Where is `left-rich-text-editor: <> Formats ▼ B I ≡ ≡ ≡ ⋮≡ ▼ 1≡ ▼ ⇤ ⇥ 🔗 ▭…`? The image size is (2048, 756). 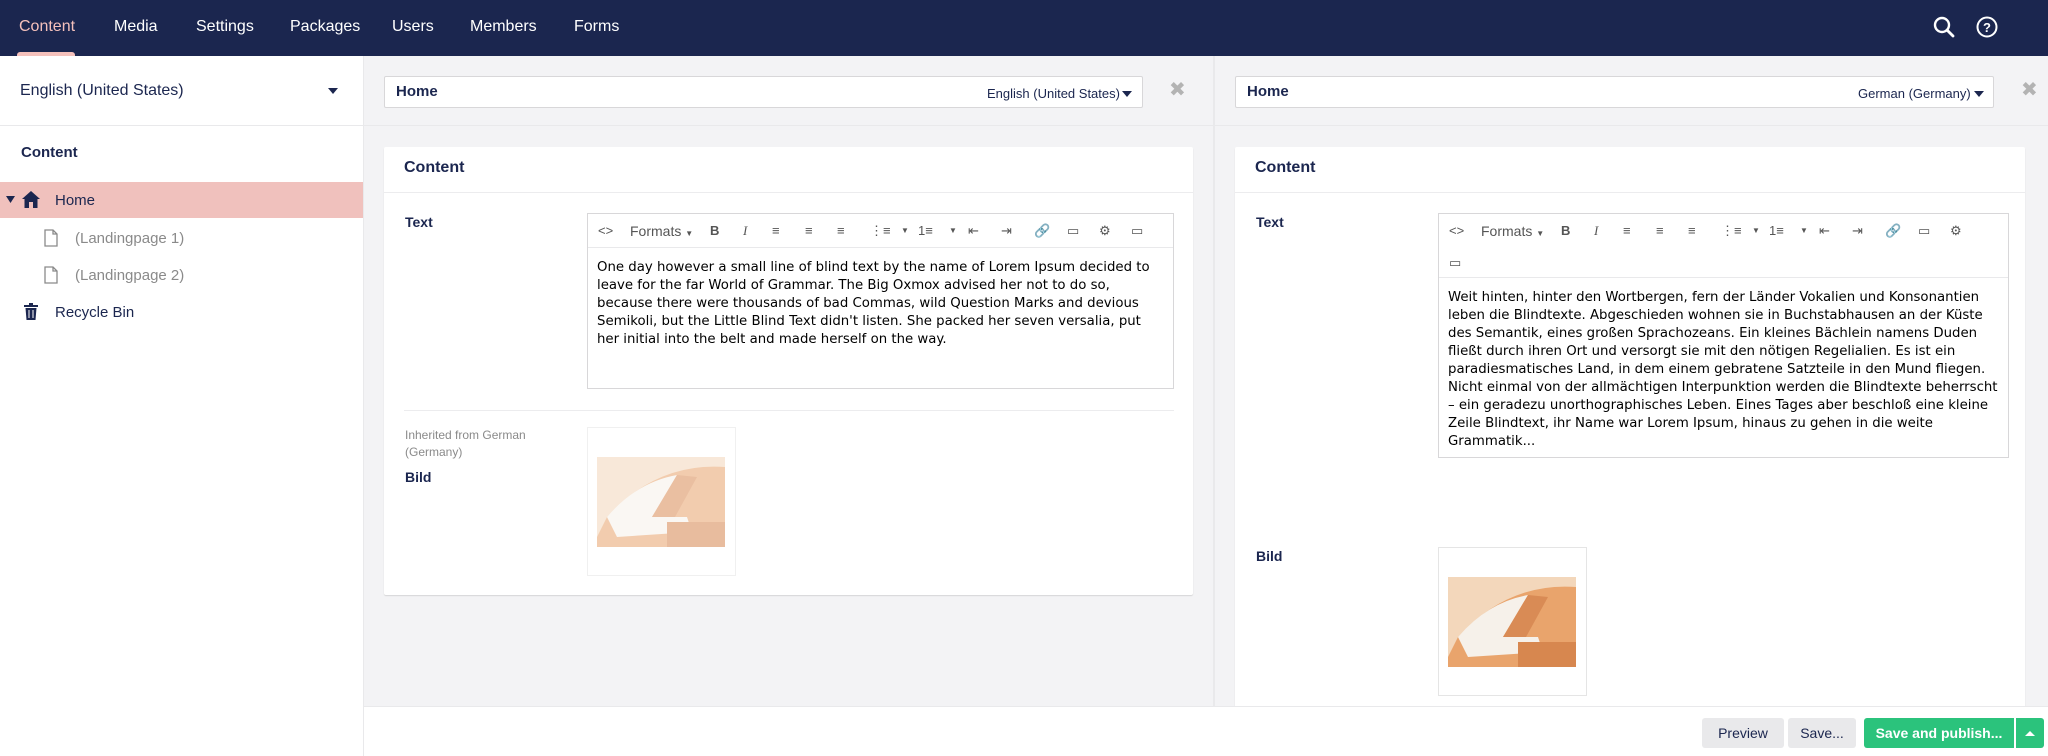 left-rich-text-editor: <> Formats ▼ B I ≡ ≡ ≡ ⋮≡ ▼ 1≡ ▼ ⇤ ⇥ 🔗 ▭… is located at coordinates (880, 301).